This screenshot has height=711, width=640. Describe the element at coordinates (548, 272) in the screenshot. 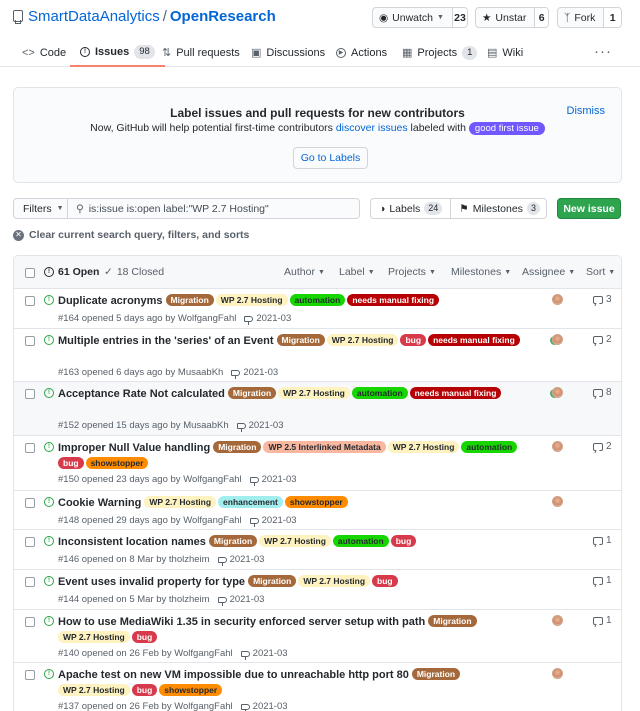

I see `assignee-filter: Assignee ▼` at that location.